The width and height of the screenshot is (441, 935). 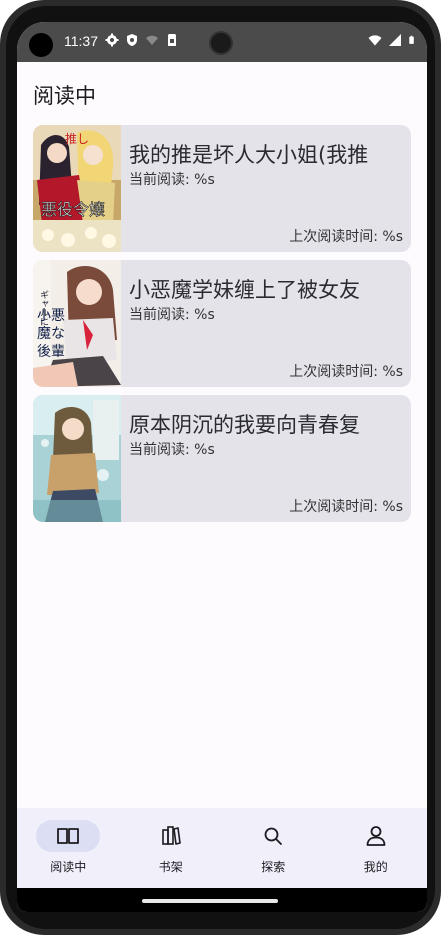 I want to click on gesture-handle, so click(x=210, y=901).